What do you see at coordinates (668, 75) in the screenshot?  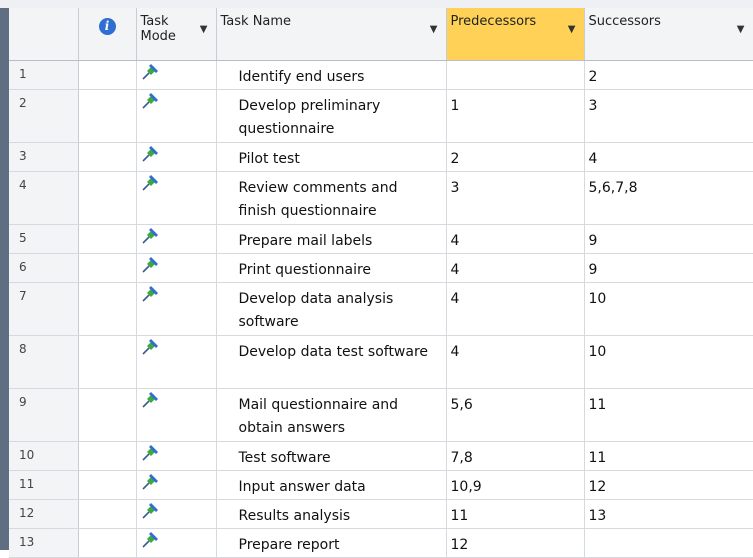 I see `successors-cell: 2` at bounding box center [668, 75].